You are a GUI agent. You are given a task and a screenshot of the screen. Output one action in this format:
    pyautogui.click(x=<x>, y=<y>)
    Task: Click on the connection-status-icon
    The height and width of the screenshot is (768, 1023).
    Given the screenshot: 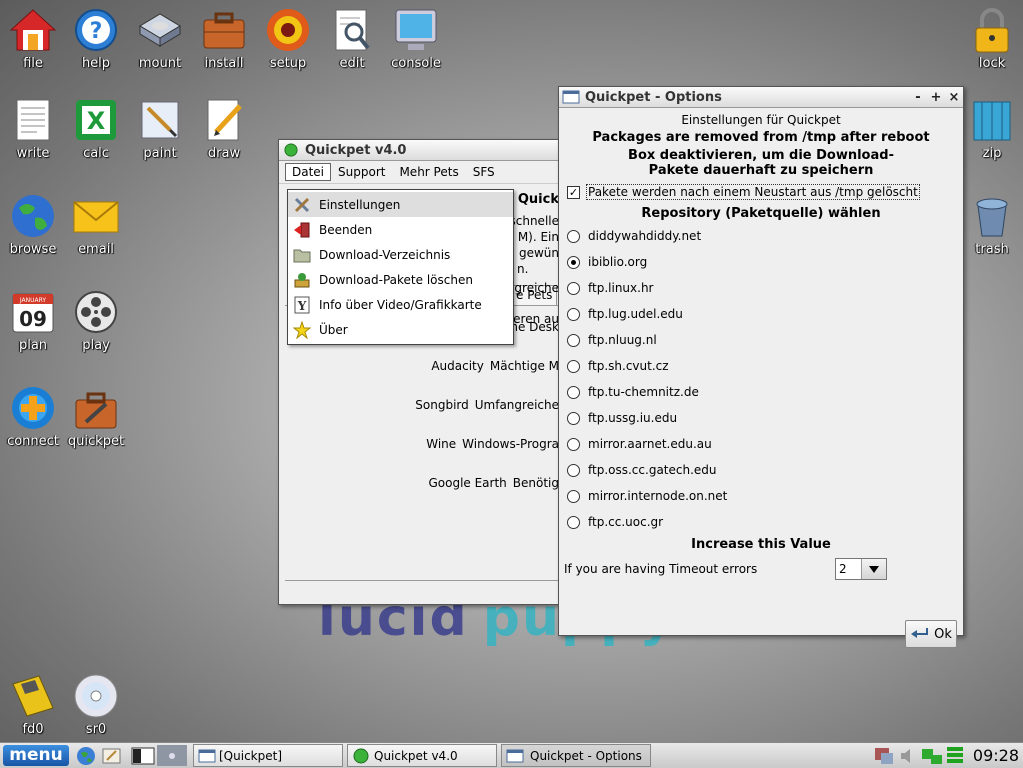 What is the action you would take?
    pyautogui.click(x=933, y=756)
    